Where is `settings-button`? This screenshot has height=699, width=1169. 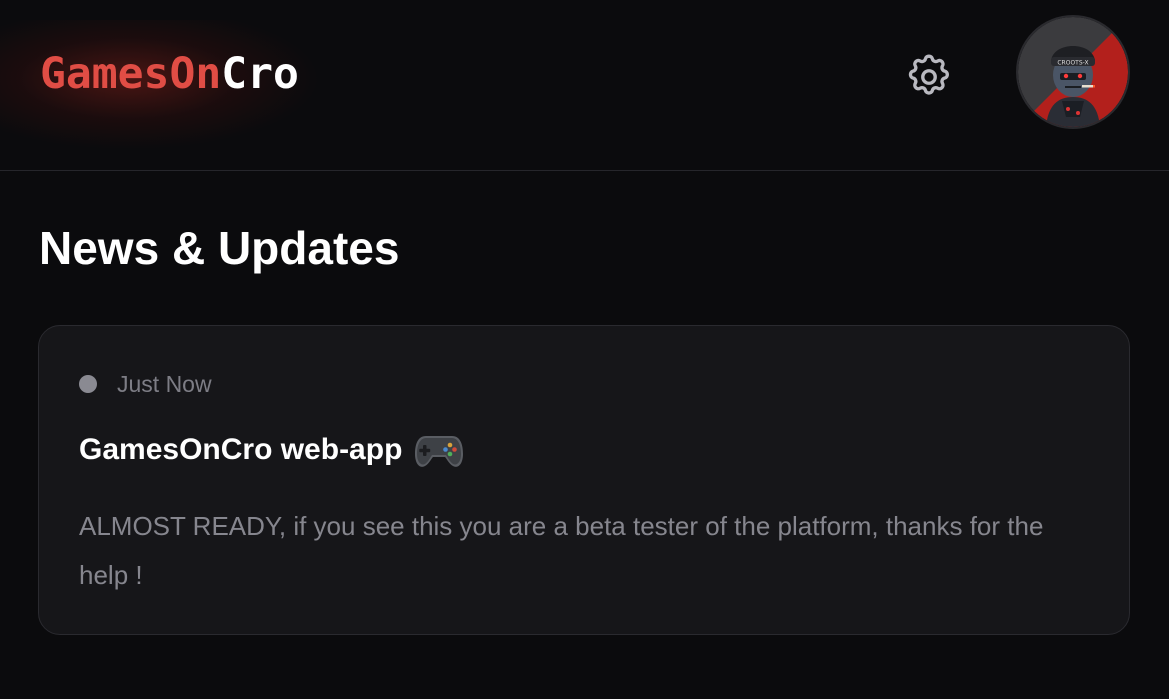 settings-button is located at coordinates (929, 77).